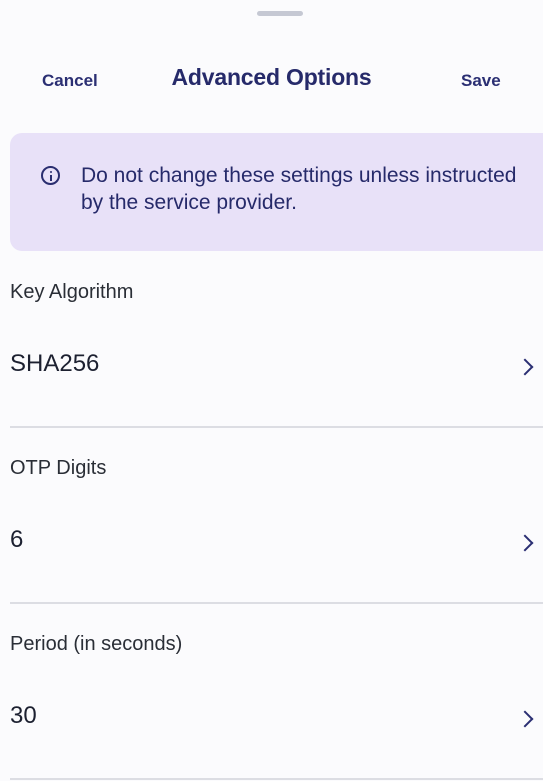 This screenshot has width=543, height=781. Describe the element at coordinates (58, 468) in the screenshot. I see `otp-digits-label: OTP Digits` at that location.